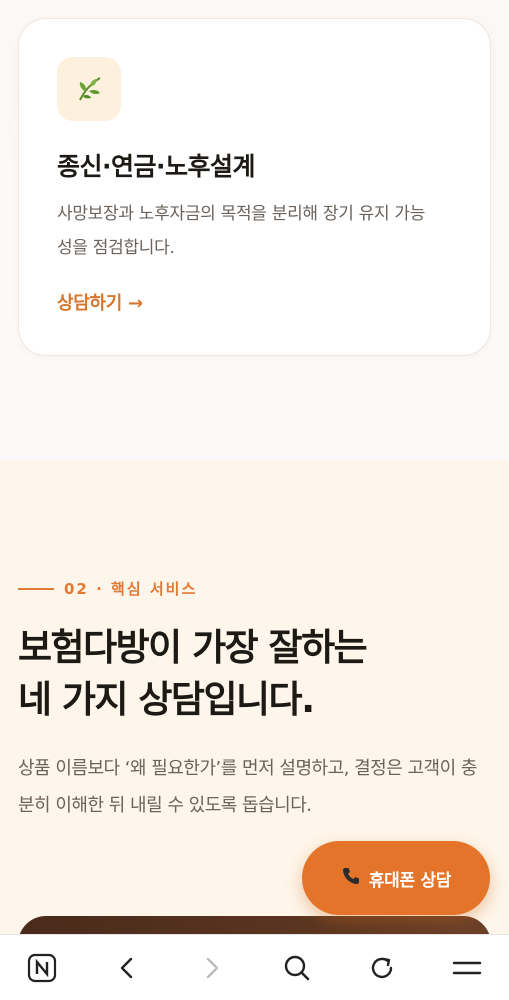 This screenshot has width=509, height=1000. What do you see at coordinates (351, 878) in the screenshot?
I see `phone-icon` at bounding box center [351, 878].